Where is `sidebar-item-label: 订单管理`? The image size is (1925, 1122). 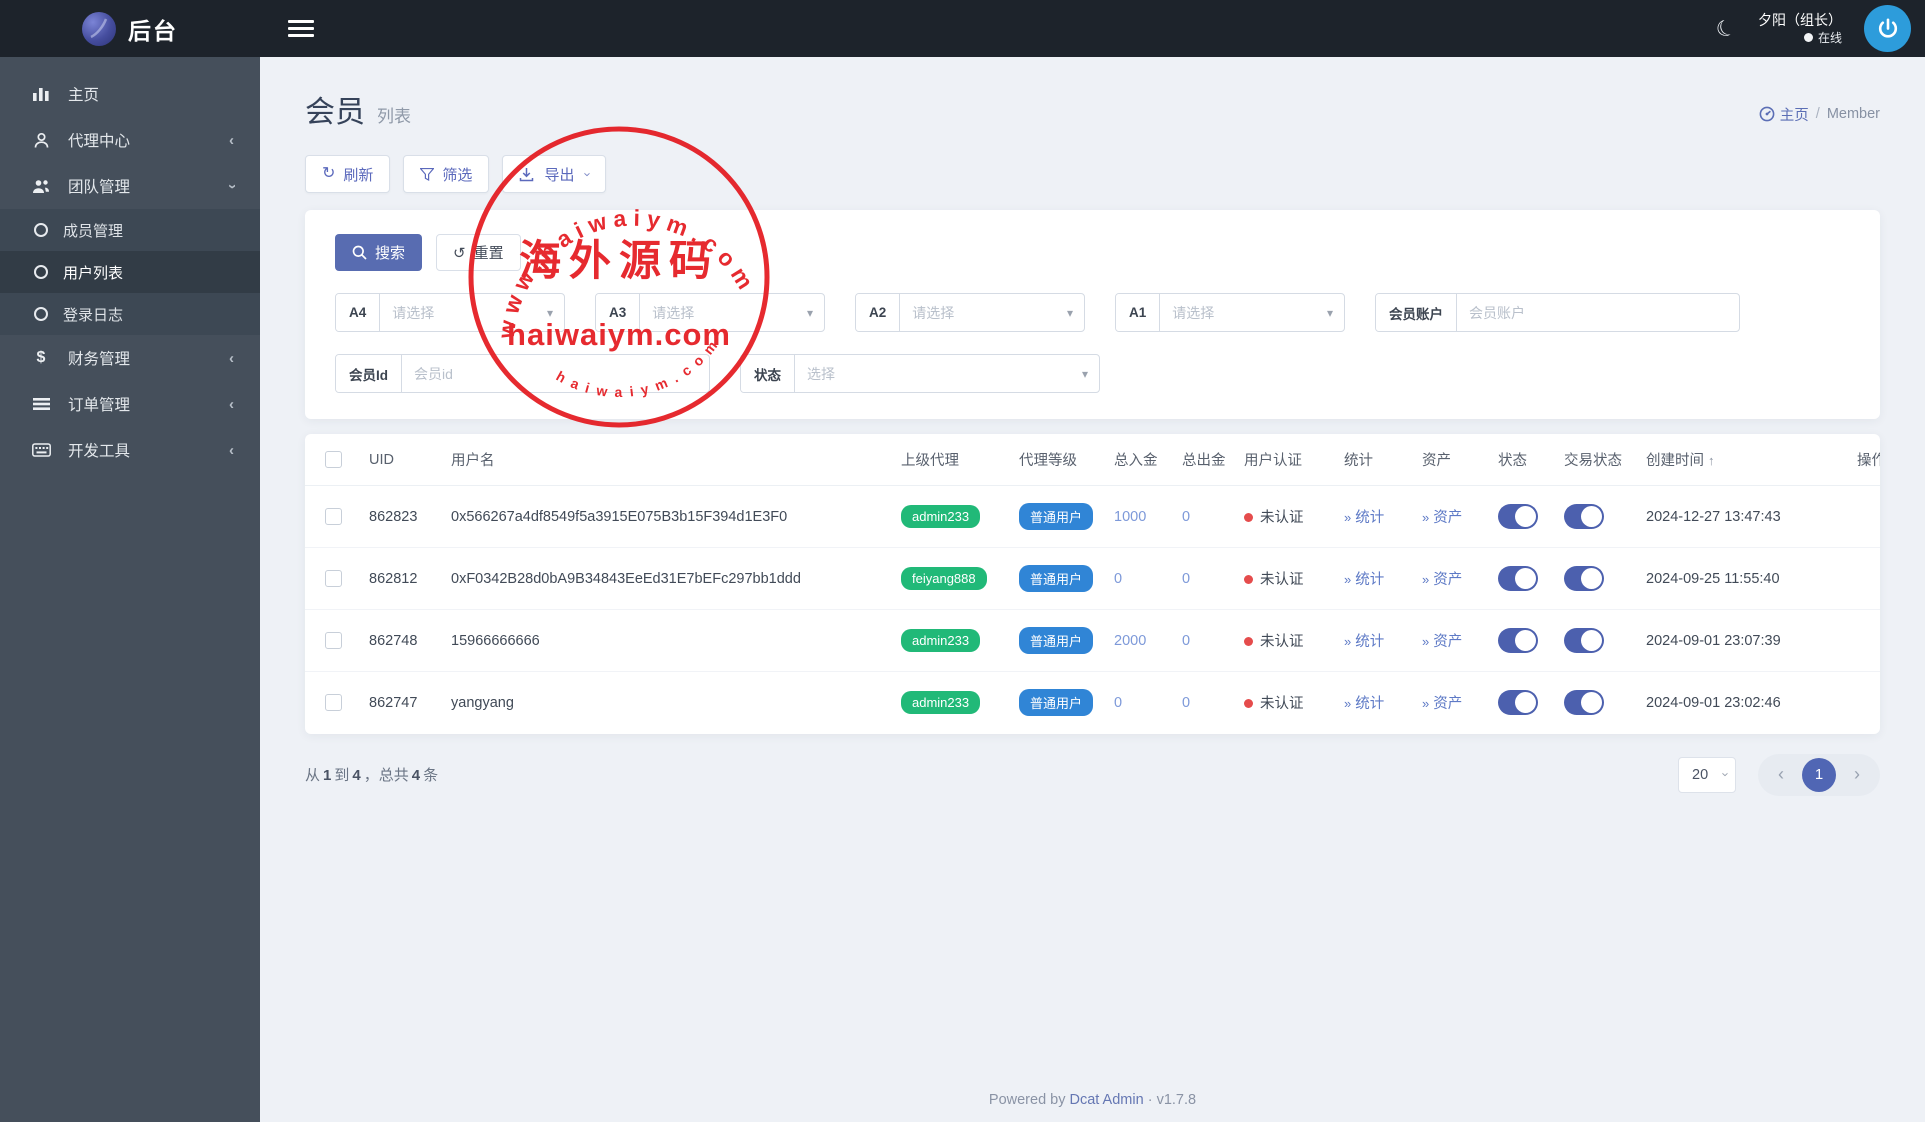 sidebar-item-label: 订单管理 is located at coordinates (99, 405).